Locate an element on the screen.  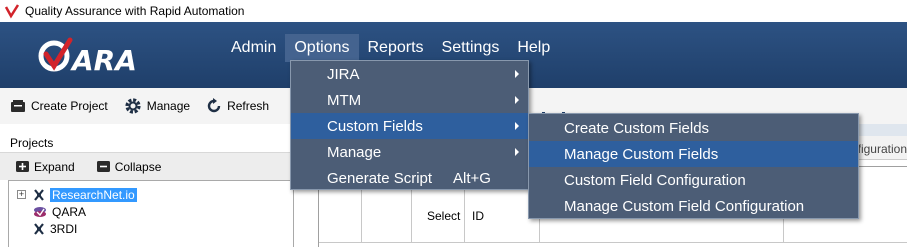
main-menubar: Admin Options Reports Settings Help is located at coordinates (390, 48).